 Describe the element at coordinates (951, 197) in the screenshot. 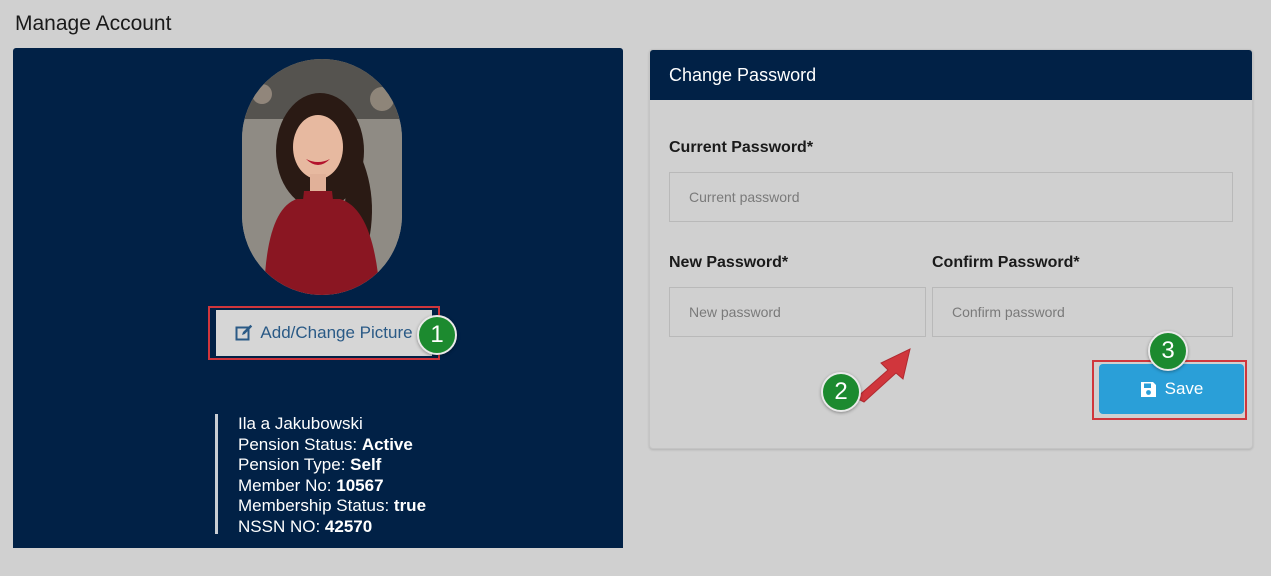

I see `current-password-input` at that location.